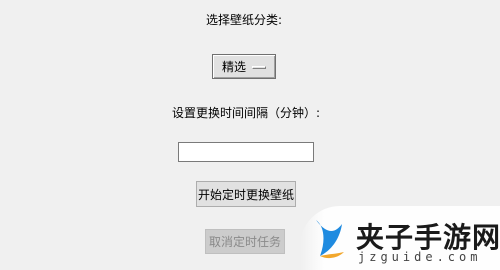 The width and height of the screenshot is (500, 270). Describe the element at coordinates (259, 67) in the screenshot. I see `option-menu-indicator-icon` at that location.